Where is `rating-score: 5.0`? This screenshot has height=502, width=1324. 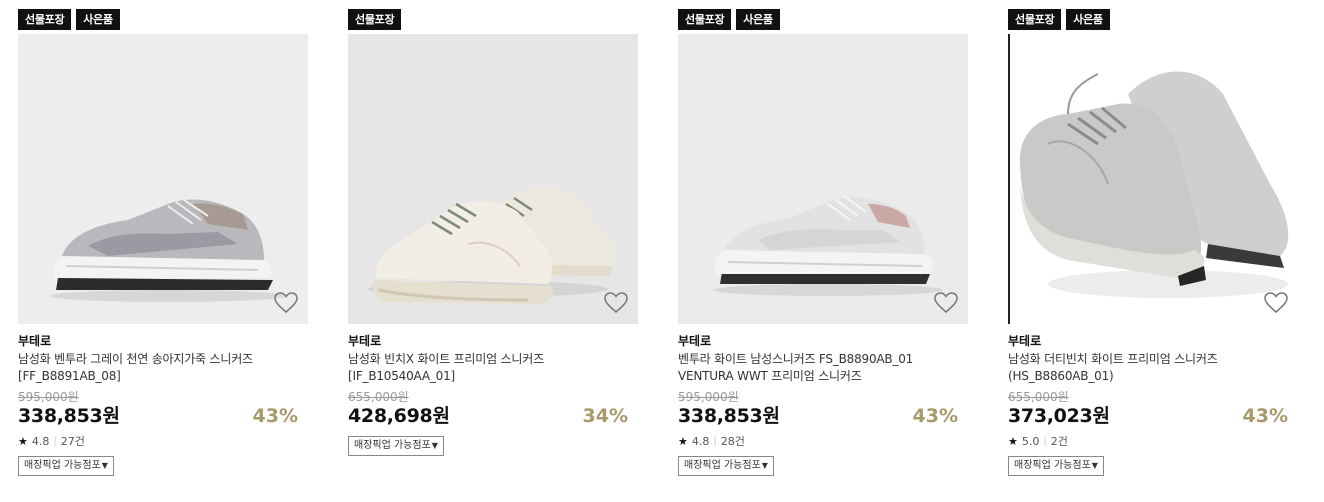
rating-score: 5.0 is located at coordinates (1030, 441).